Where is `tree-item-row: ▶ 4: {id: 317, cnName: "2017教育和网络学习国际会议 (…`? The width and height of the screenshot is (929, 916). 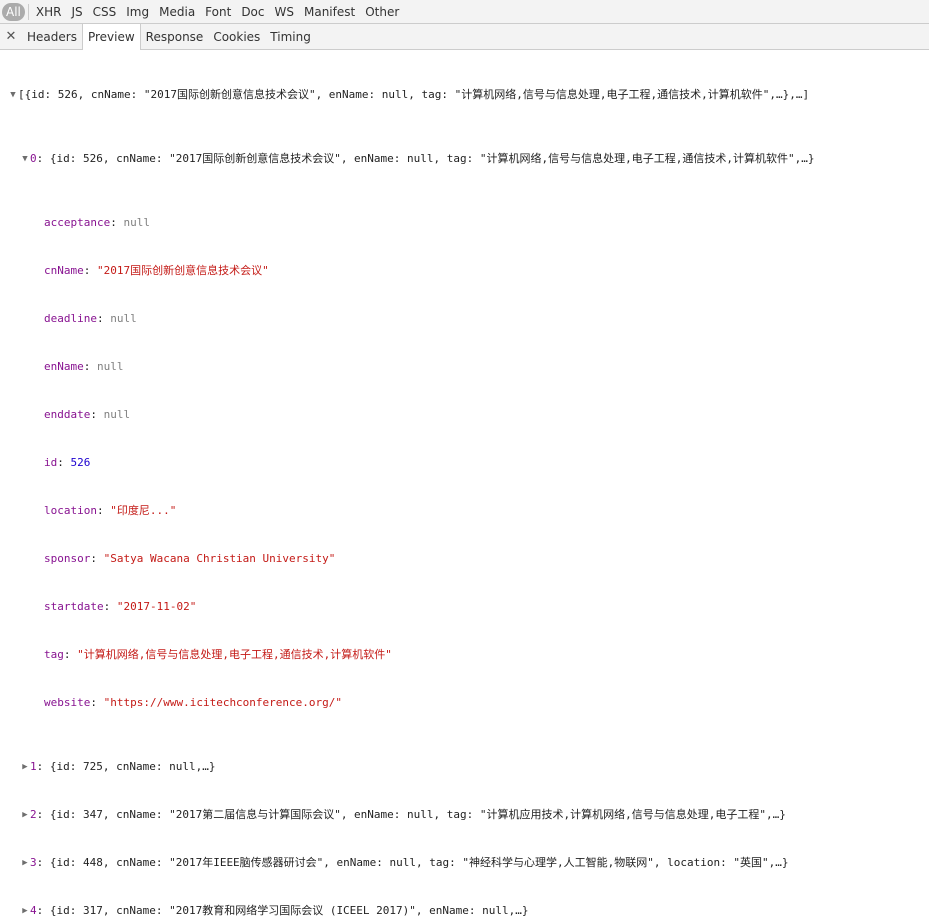
tree-item-row: ▶ 4: {id: 317, cnName: "2017教育和网络学习国际会议 (… is located at coordinates (464, 909).